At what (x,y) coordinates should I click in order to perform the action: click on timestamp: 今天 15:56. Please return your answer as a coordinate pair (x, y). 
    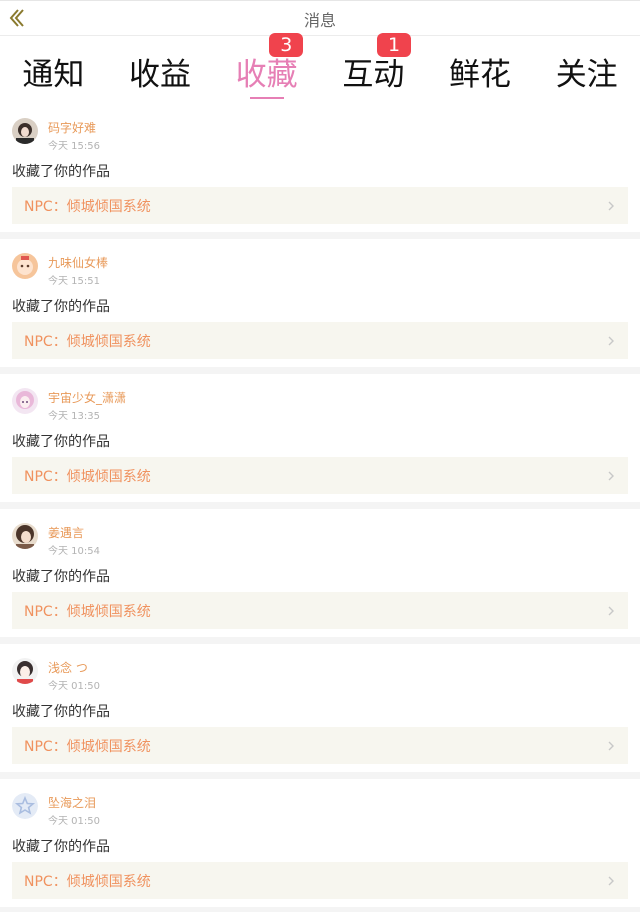
    Looking at the image, I should click on (74, 146).